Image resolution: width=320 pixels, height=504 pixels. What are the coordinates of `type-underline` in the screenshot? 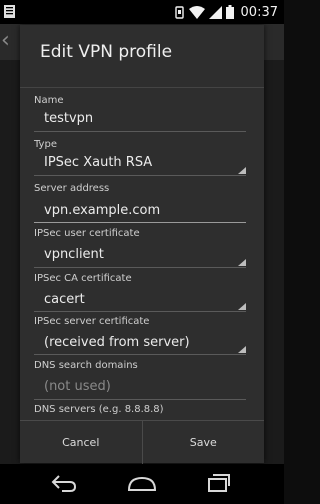 It's located at (140, 175).